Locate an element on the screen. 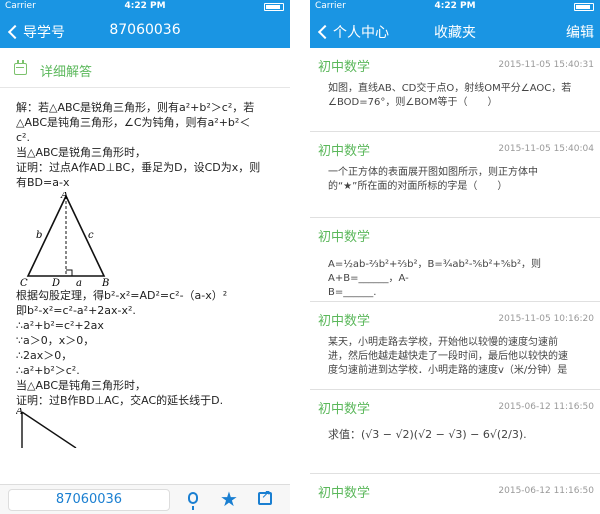 The height and width of the screenshot is (514, 600). solution-line: 即b²-x²=c²-a²+2ax-x². is located at coordinates (76, 310).